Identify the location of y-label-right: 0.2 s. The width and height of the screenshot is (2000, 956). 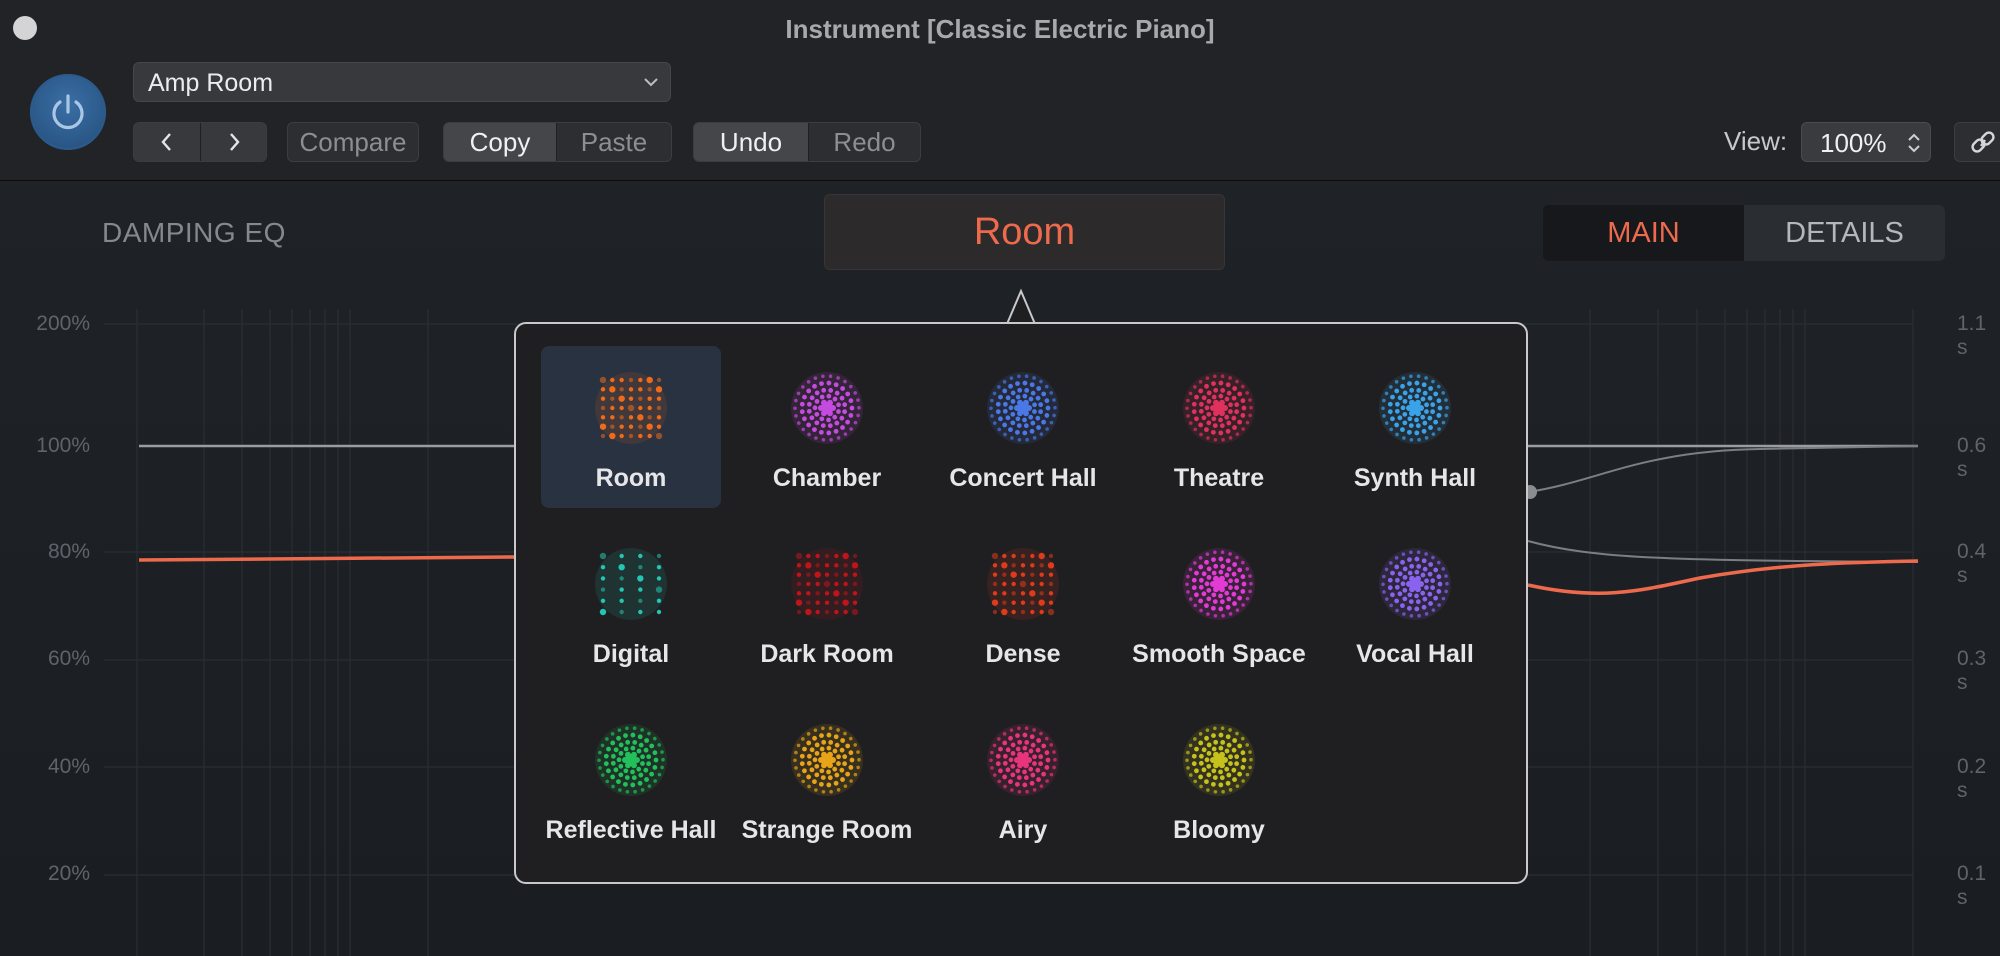
(1972, 778).